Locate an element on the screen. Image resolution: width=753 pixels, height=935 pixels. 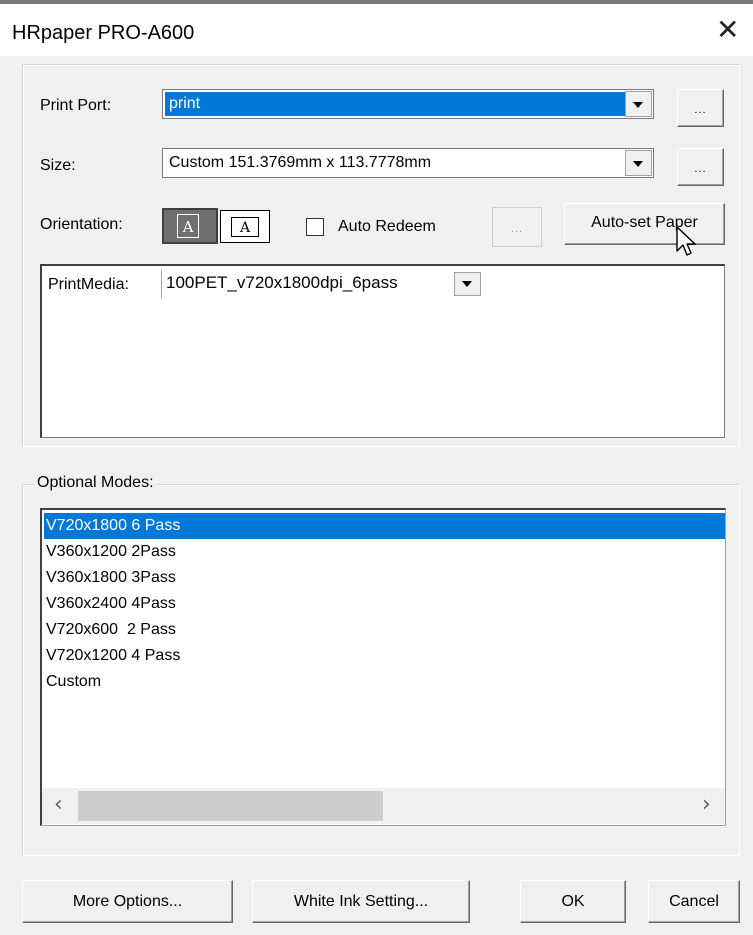
print-media-value: 100PET_v720x1800dpi_6pass is located at coordinates (282, 282).